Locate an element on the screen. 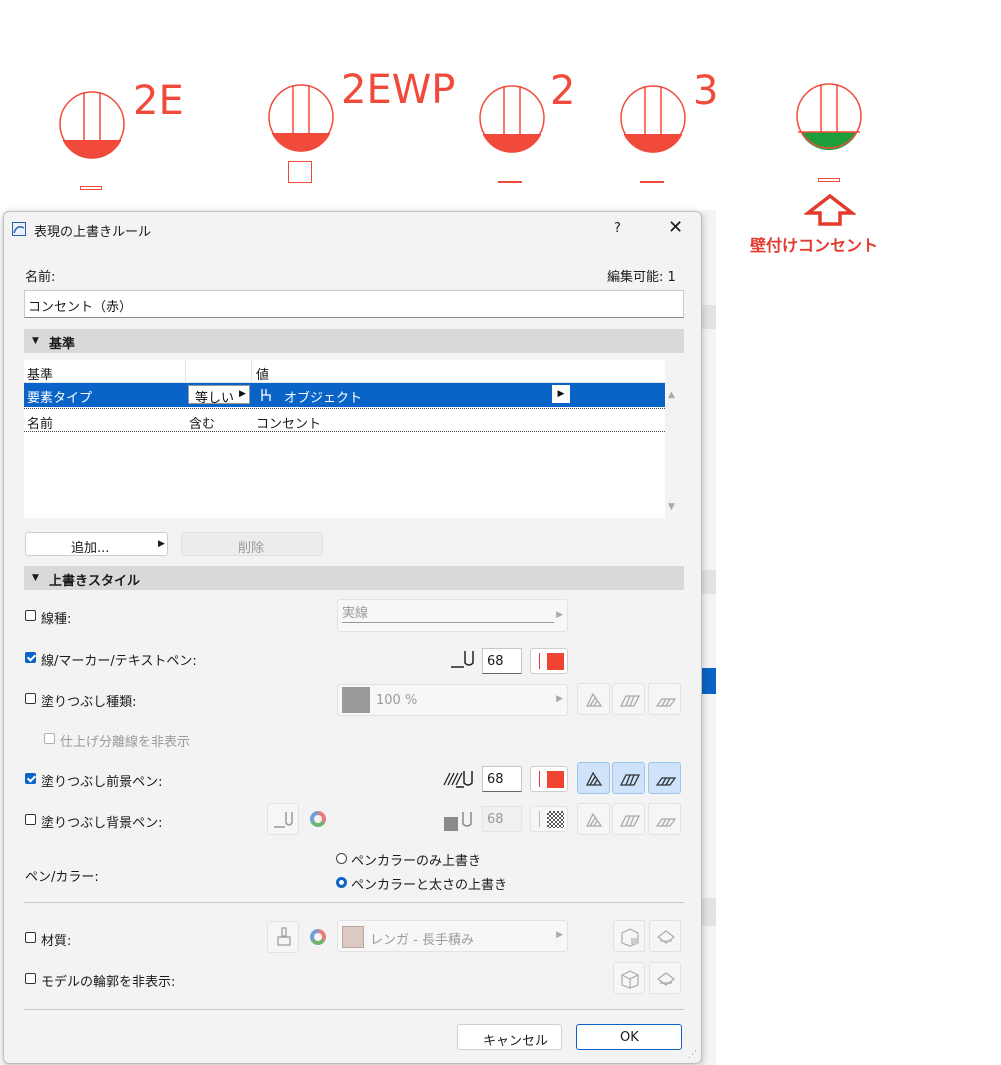 This screenshot has height=1065, width=1001. hatch-pen-icon is located at coordinates (458, 779).